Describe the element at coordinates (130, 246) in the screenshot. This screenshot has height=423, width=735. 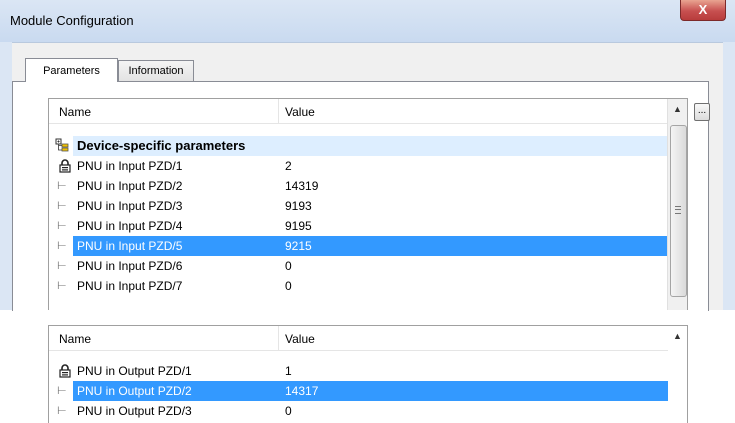
I see `parameter-name: PNU in Input PZD/5` at that location.